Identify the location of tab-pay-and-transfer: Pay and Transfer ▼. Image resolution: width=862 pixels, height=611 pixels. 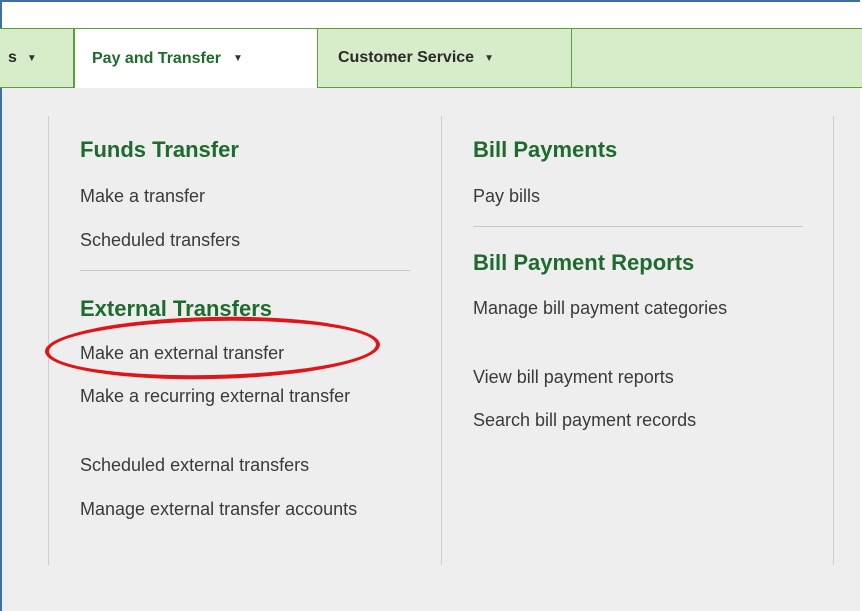
(196, 58).